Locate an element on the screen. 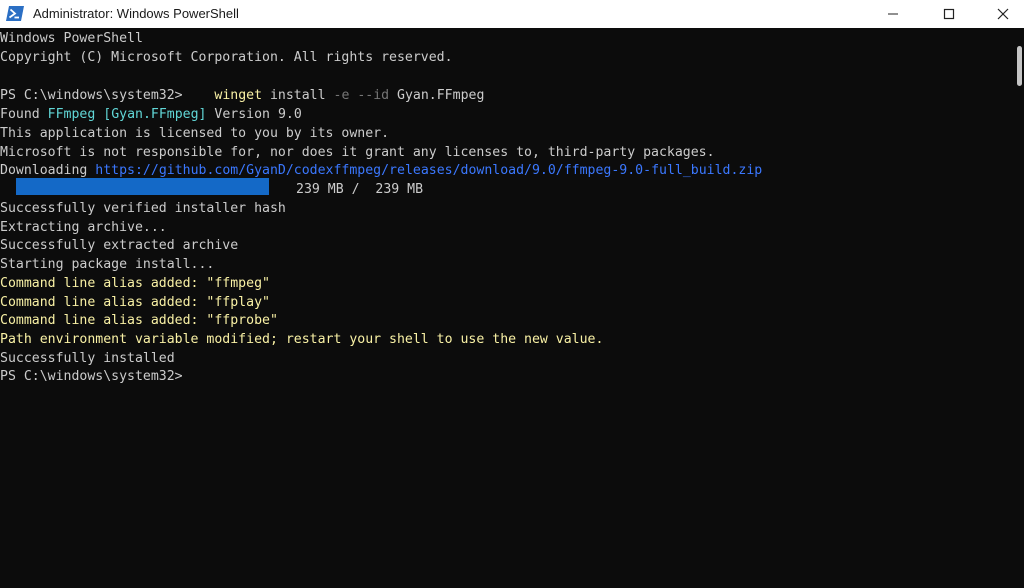 Image resolution: width=1024 pixels, height=588 pixels. verified-text: Successfully verified installer hash is located at coordinates (143, 208).